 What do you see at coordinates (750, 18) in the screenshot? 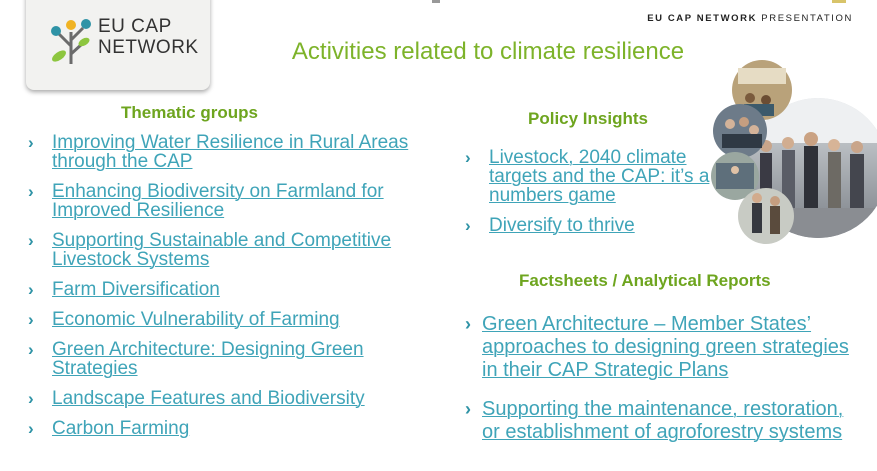
I see `presentation-tag: EU CAP NETWORK PRESENTATION` at bounding box center [750, 18].